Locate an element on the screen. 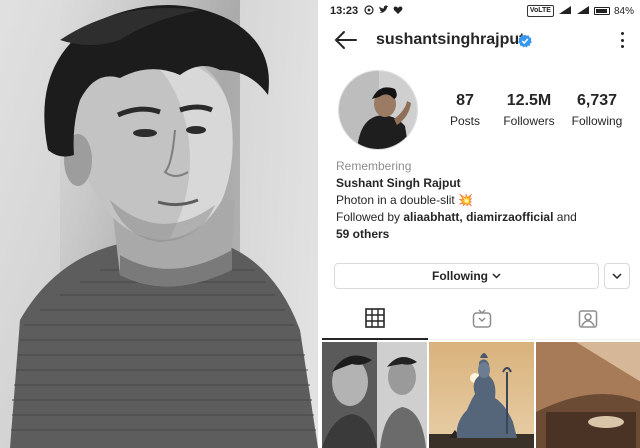 The image size is (640, 448). shiva-statue-art is located at coordinates (486, 395).